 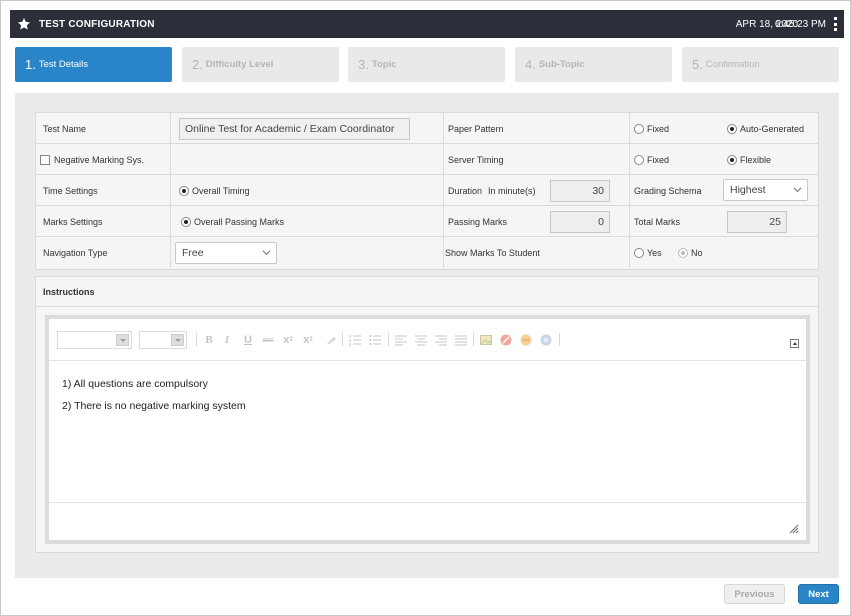 What do you see at coordinates (537, 221) in the screenshot?
I see `passing-marks-cell: Passing Marks 0` at bounding box center [537, 221].